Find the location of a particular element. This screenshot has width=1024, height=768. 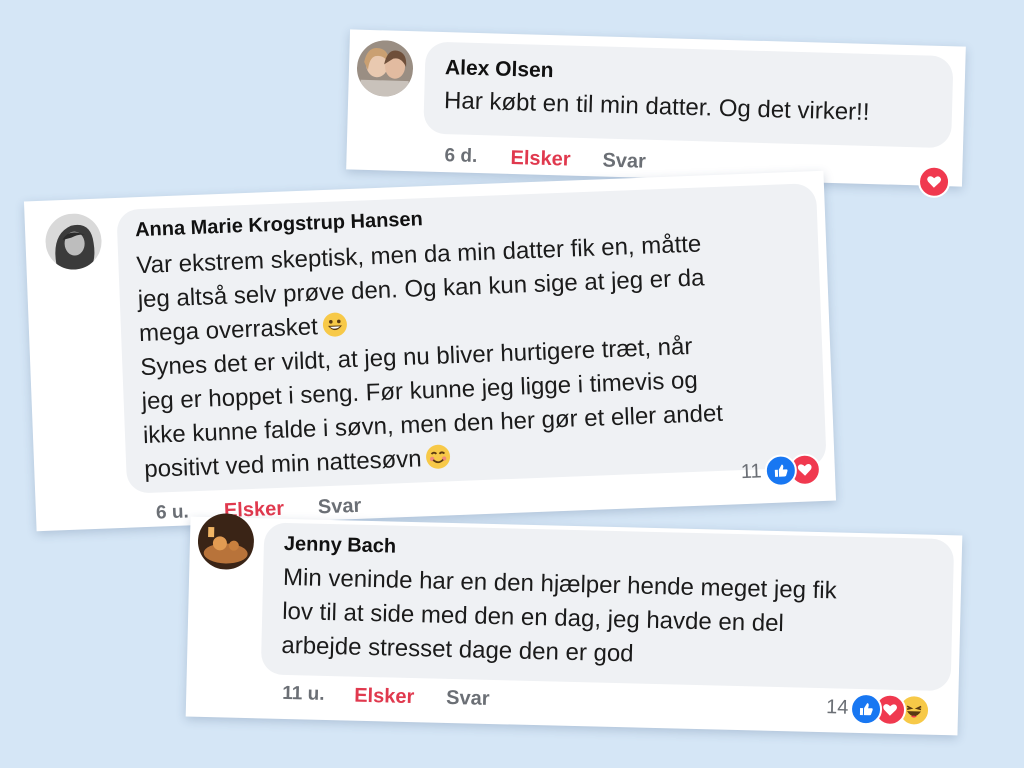

love-icon is located at coordinates (934, 182).